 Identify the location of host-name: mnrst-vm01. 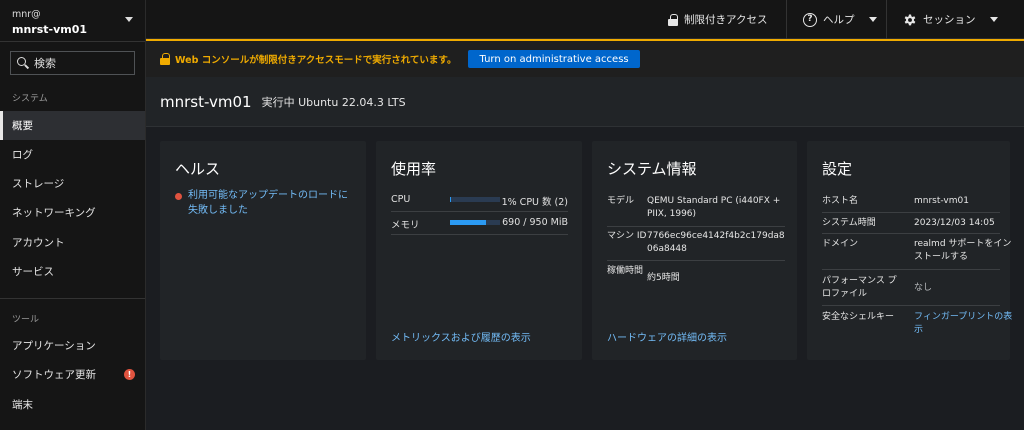
(50, 29).